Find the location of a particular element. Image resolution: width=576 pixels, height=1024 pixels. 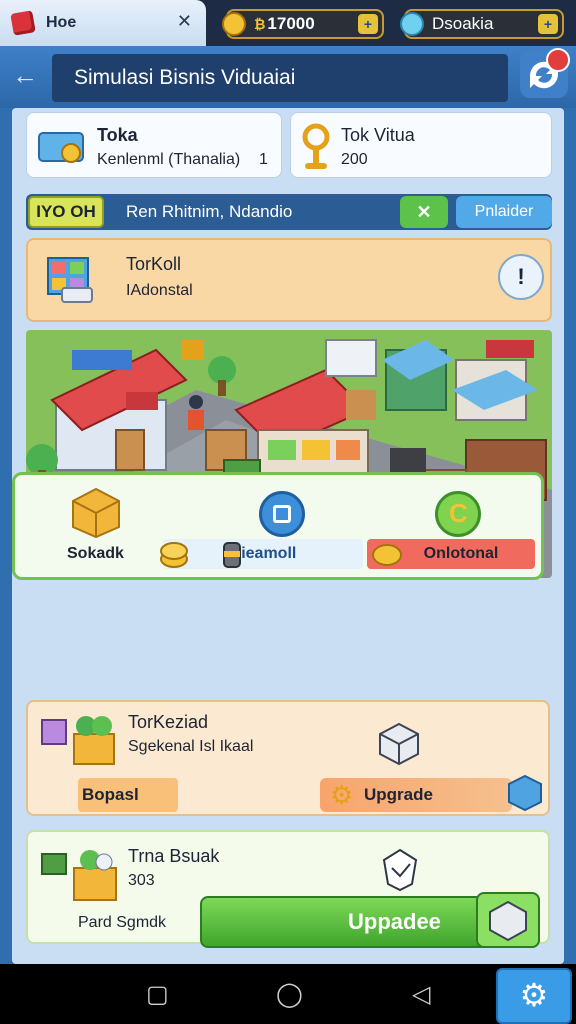

left-shop-sign is located at coordinates (102, 360).